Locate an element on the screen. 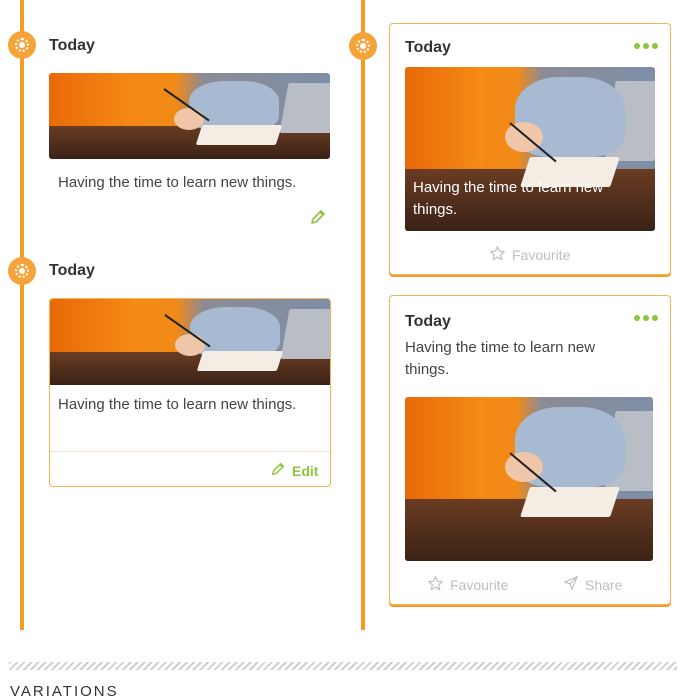 The image size is (681, 700). card-photo: Having the time to learn new things. is located at coordinates (530, 149).